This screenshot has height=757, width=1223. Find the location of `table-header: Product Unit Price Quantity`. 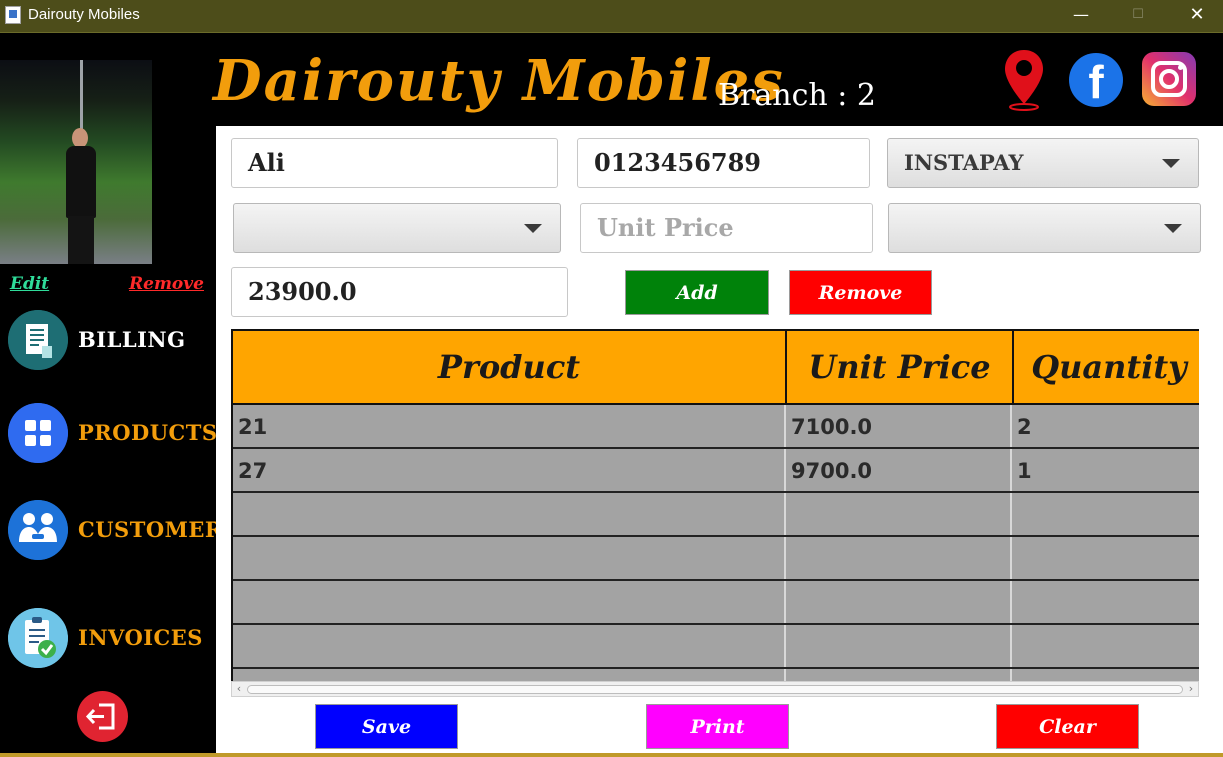

table-header: Product Unit Price Quantity is located at coordinates (716, 367).